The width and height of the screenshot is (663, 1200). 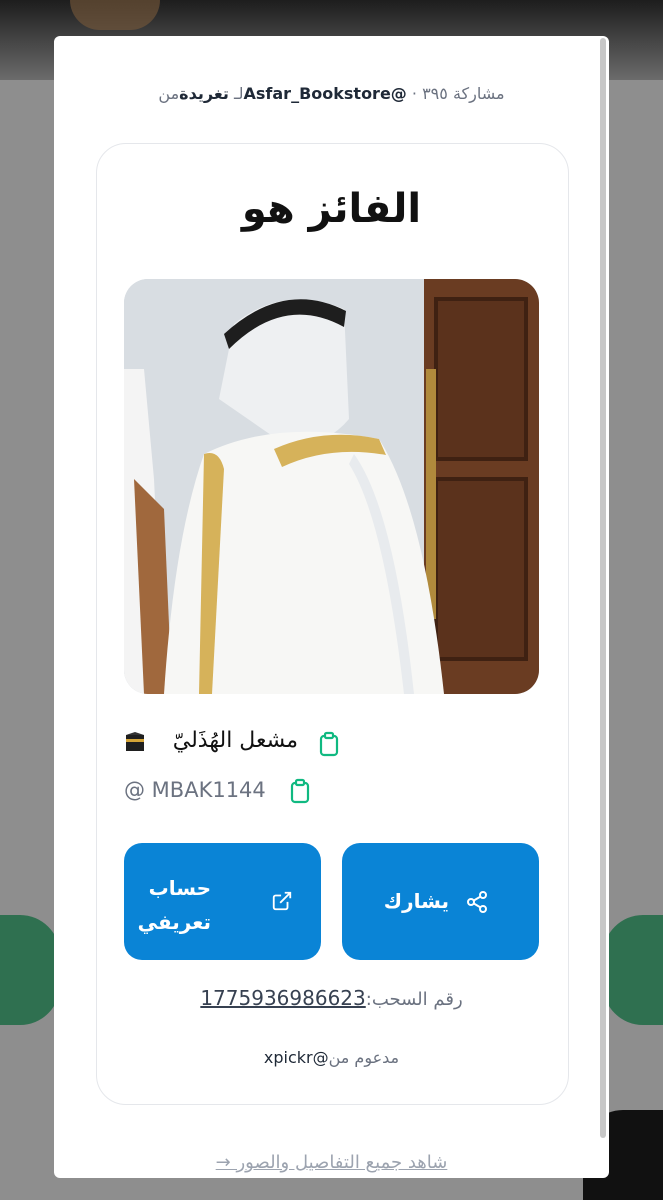 I want to click on winner-title: الفائز هو, so click(x=331, y=209).